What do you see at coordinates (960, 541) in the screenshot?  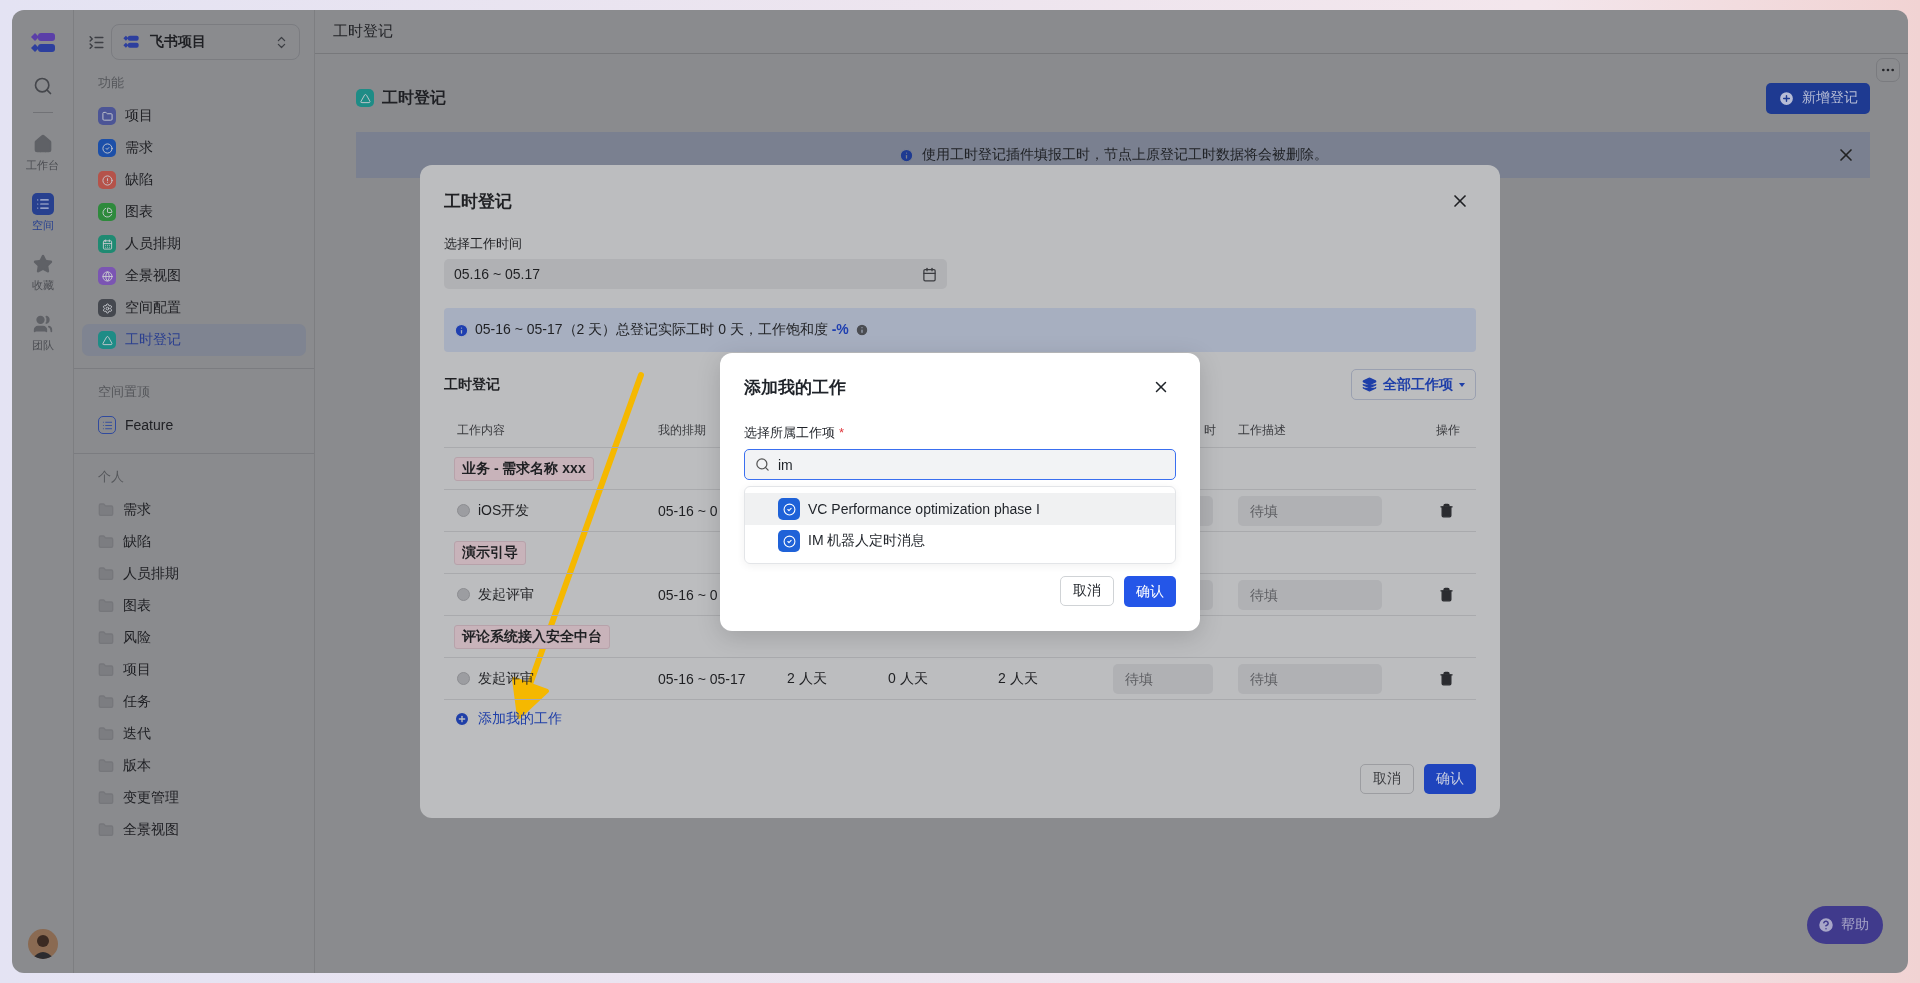 I see `dropdown-option: IM 机器人定时消息` at bounding box center [960, 541].